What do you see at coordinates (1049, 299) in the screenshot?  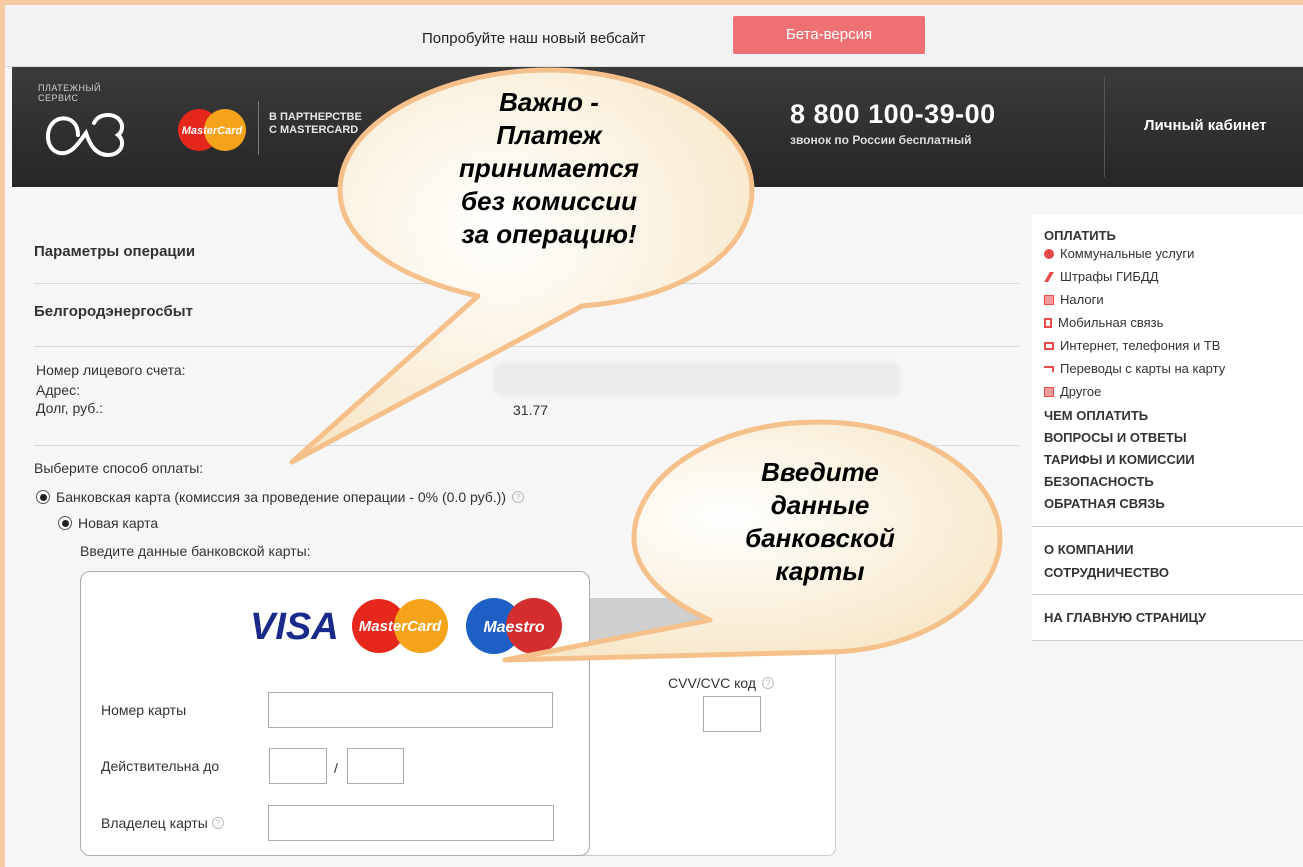 I see `tax-icon` at bounding box center [1049, 299].